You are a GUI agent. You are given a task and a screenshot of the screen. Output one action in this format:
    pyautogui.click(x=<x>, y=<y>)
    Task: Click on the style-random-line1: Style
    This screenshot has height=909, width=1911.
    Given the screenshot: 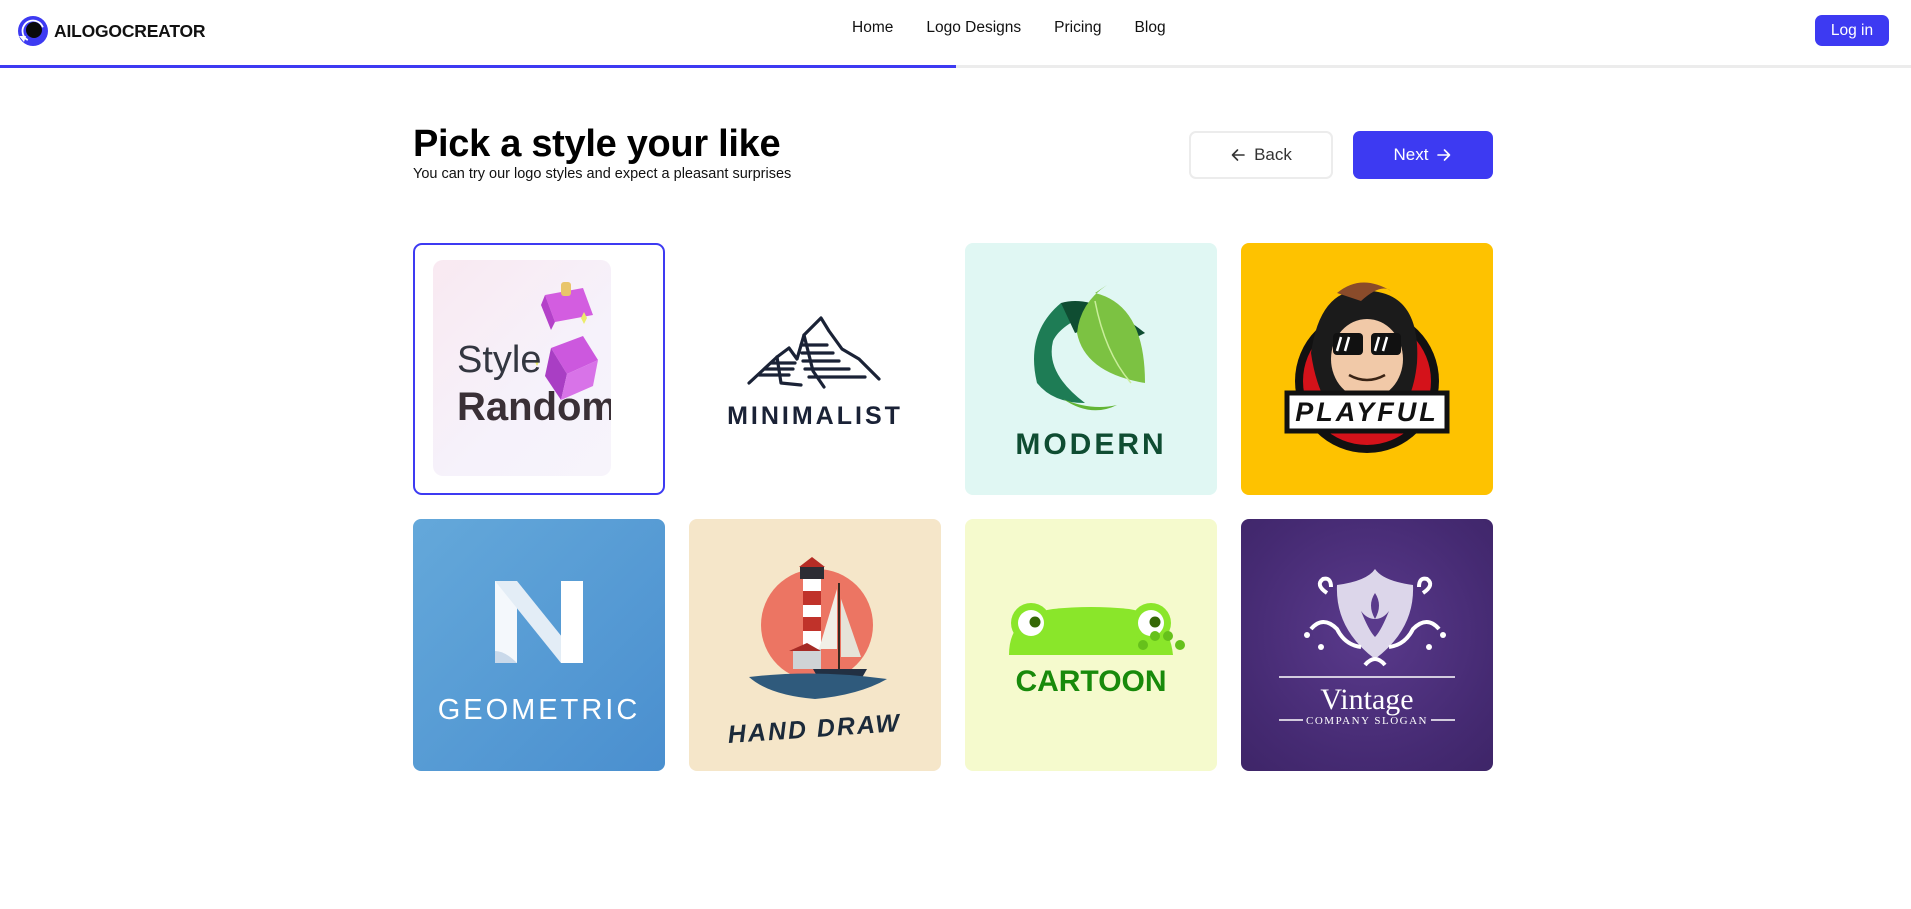 What is the action you would take?
    pyautogui.click(x=499, y=360)
    